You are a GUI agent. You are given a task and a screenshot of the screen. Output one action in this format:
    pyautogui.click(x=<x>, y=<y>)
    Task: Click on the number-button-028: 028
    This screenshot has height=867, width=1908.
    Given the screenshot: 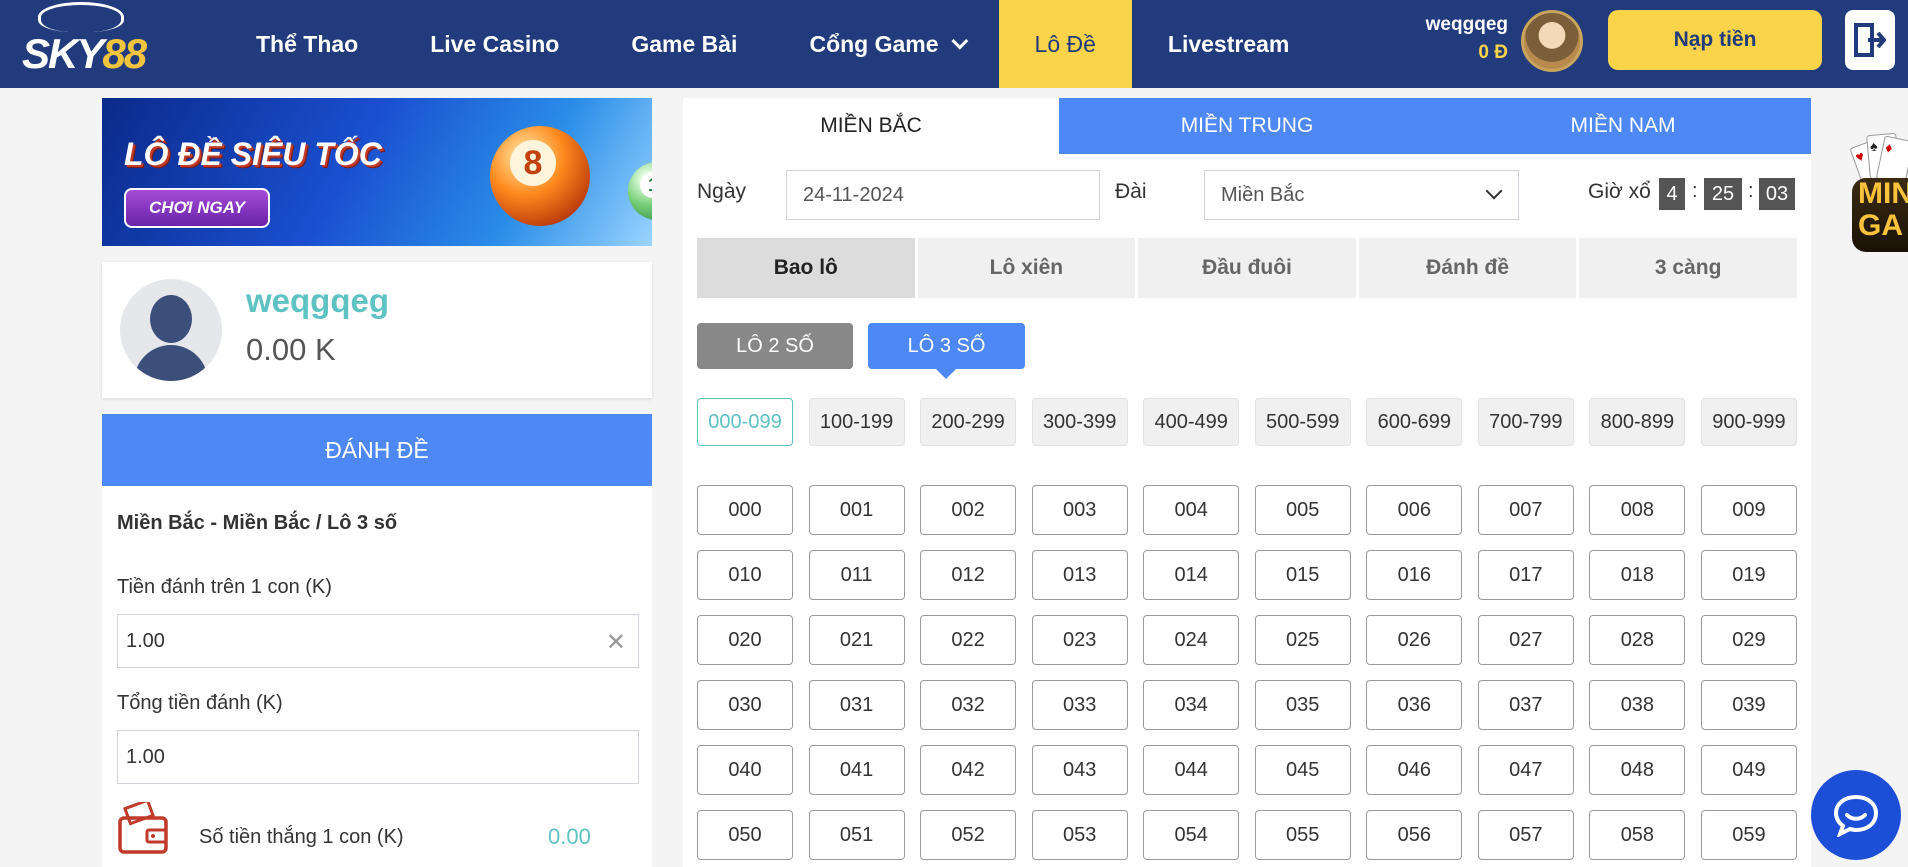 What is the action you would take?
    pyautogui.click(x=1637, y=640)
    